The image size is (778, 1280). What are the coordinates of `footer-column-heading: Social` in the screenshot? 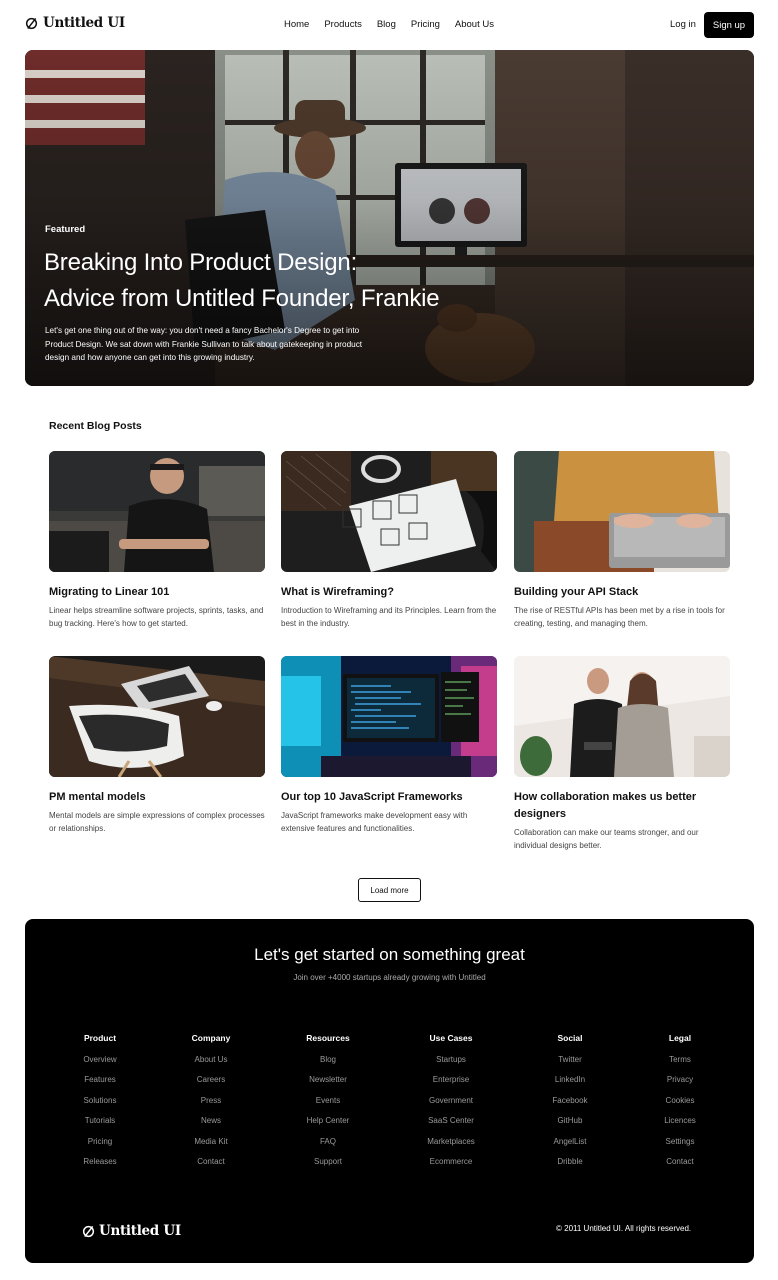 It's located at (570, 1038).